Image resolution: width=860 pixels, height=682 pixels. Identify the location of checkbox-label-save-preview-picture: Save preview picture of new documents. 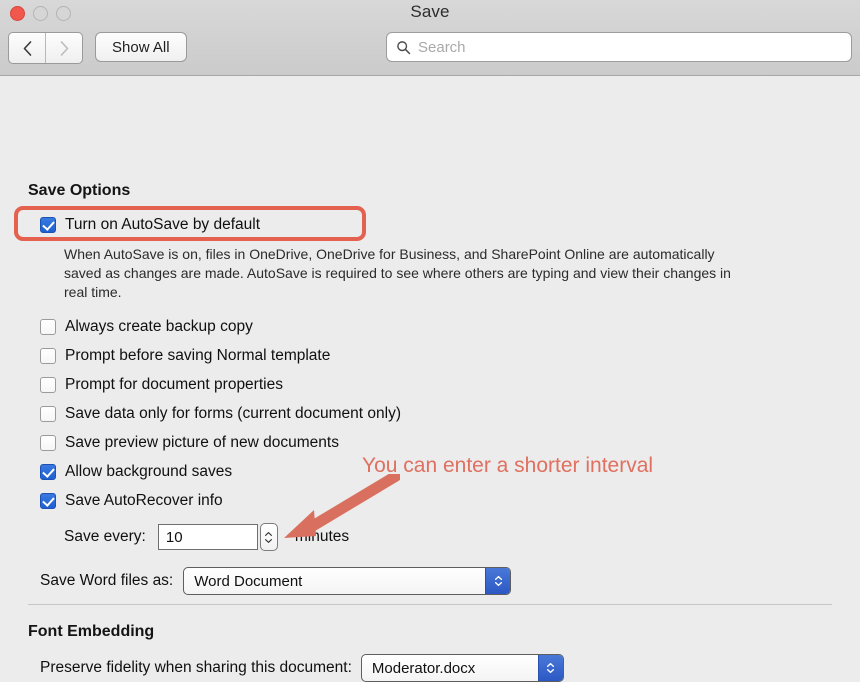
(202, 442).